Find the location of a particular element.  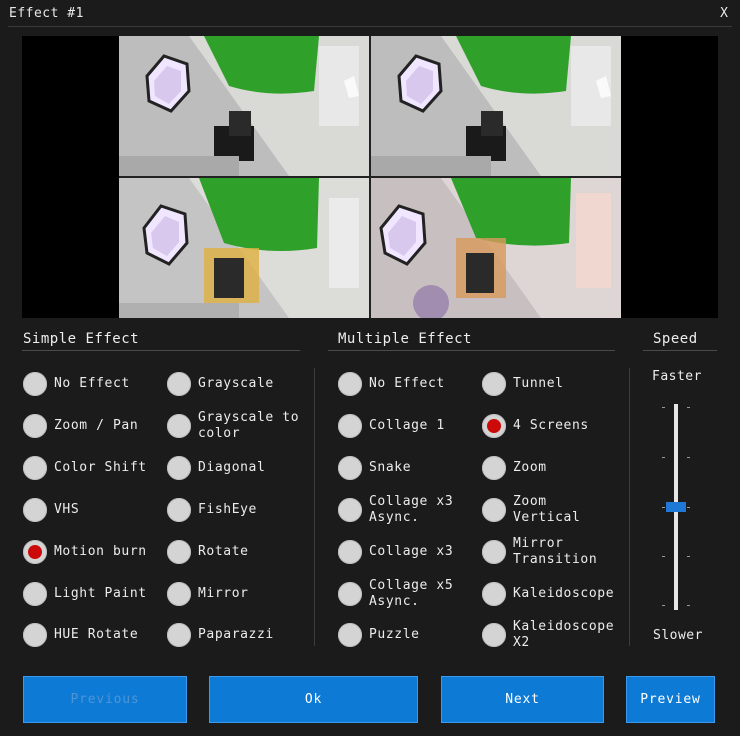

effect-option-radio: Kaleidoscope X2 is located at coordinates (548, 634).